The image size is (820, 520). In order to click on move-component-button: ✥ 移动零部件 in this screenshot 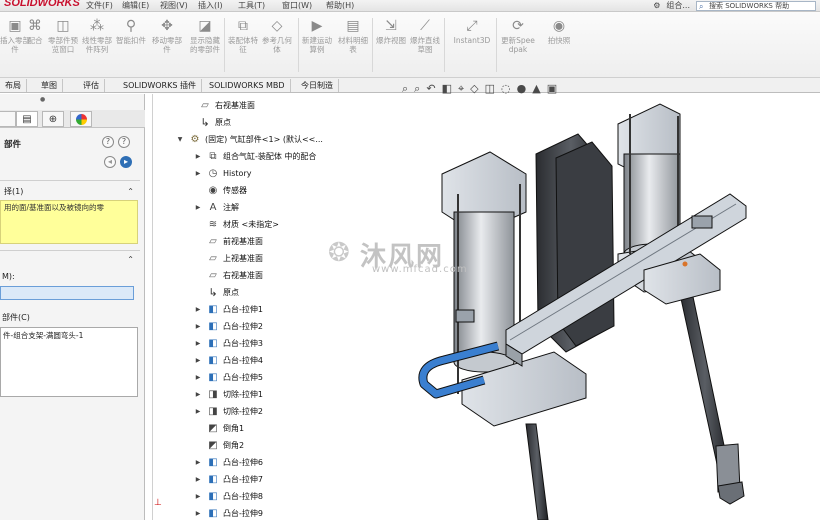, I will do `click(167, 45)`.